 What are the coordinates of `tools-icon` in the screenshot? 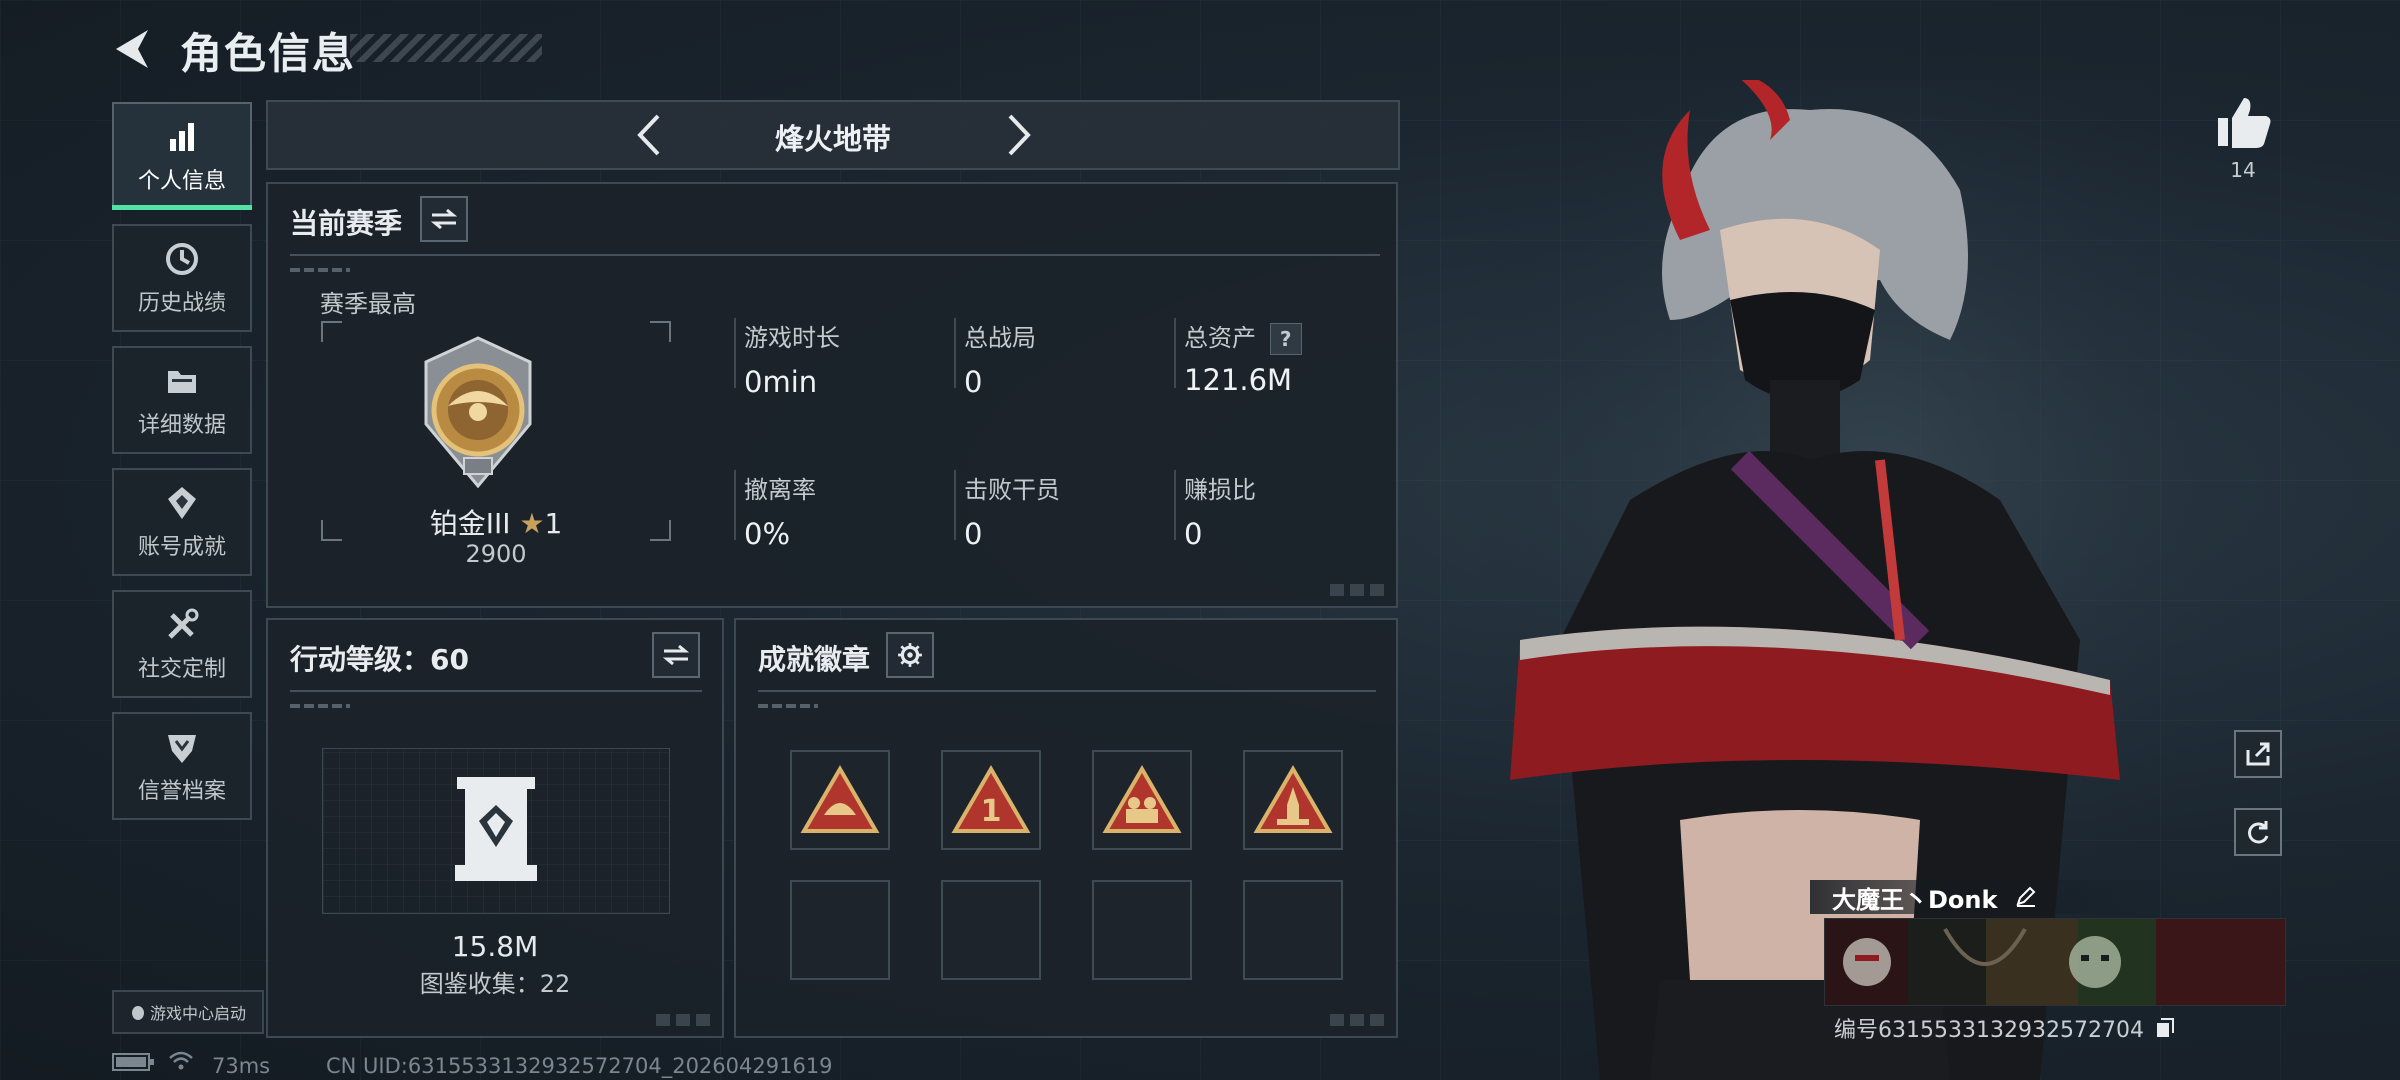 It's located at (183, 623).